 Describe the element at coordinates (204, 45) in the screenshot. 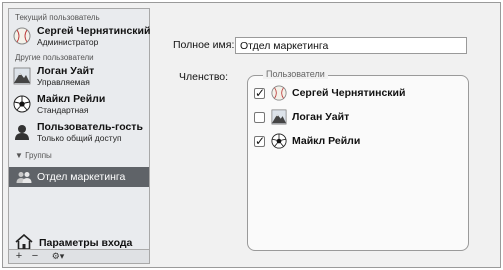

I see `fullname-label: Полное имя:` at that location.